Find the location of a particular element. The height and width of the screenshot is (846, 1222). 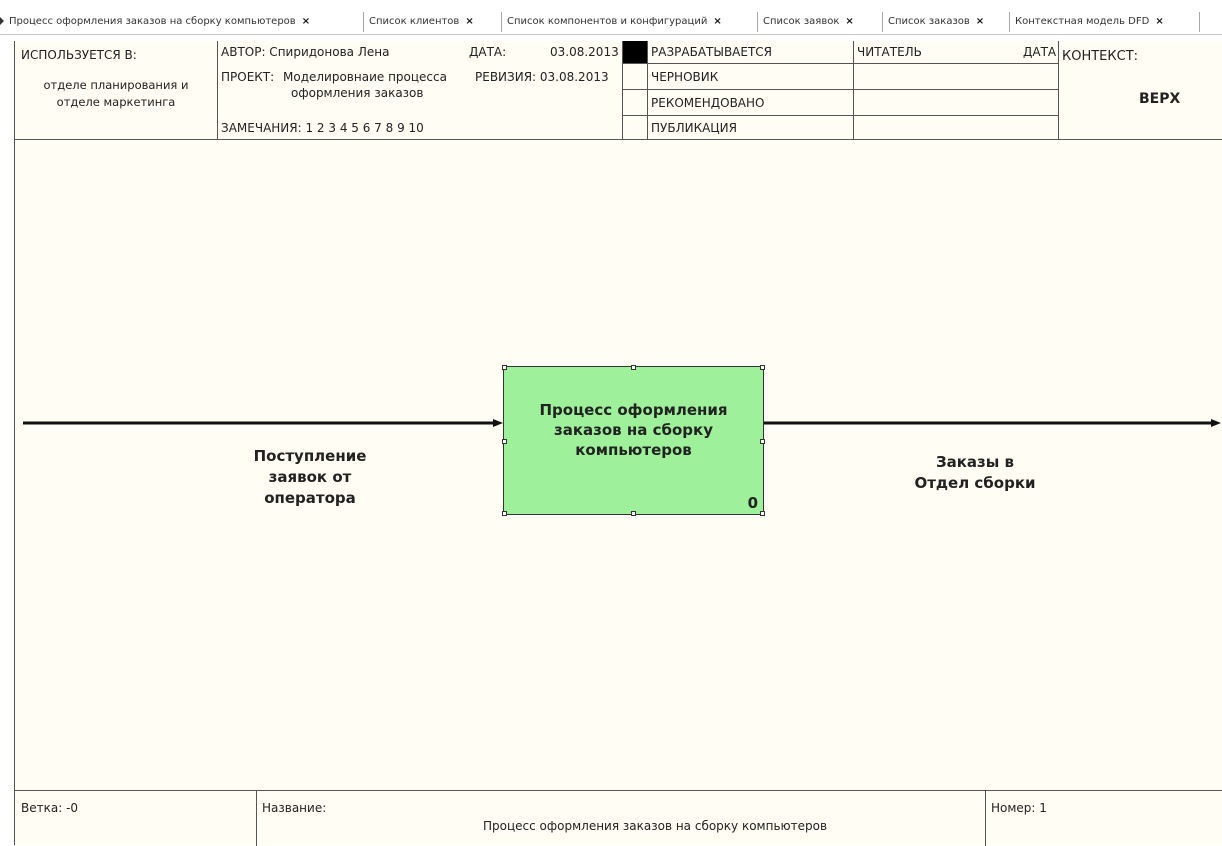

tab-orders: Список заказов × is located at coordinates (946, 22).